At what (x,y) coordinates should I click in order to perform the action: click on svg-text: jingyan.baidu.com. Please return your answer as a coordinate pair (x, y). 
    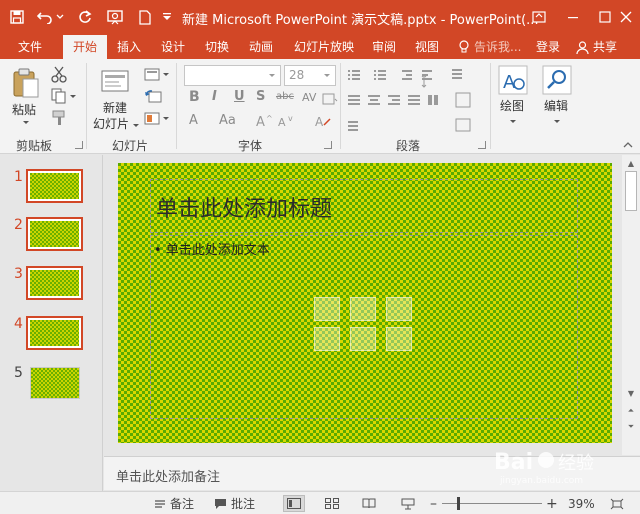
    Looking at the image, I should click on (541, 481).